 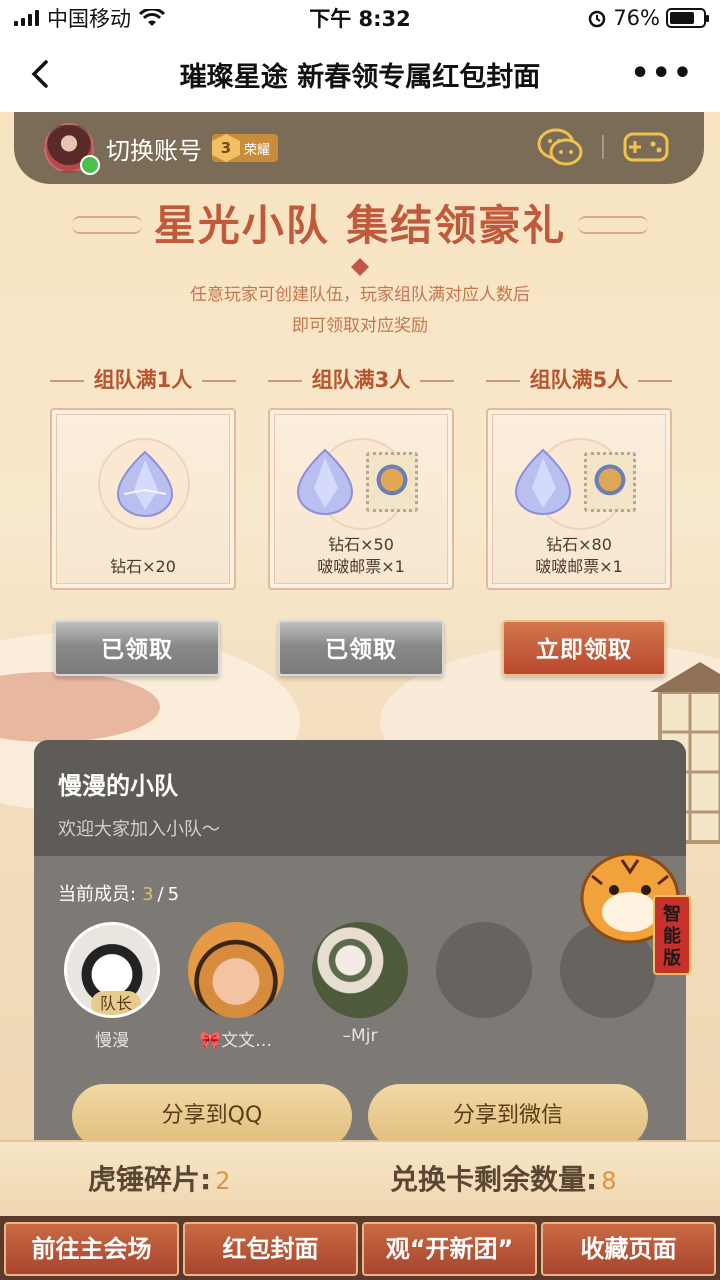 I want to click on level-badge: 3 荣耀, so click(x=245, y=148).